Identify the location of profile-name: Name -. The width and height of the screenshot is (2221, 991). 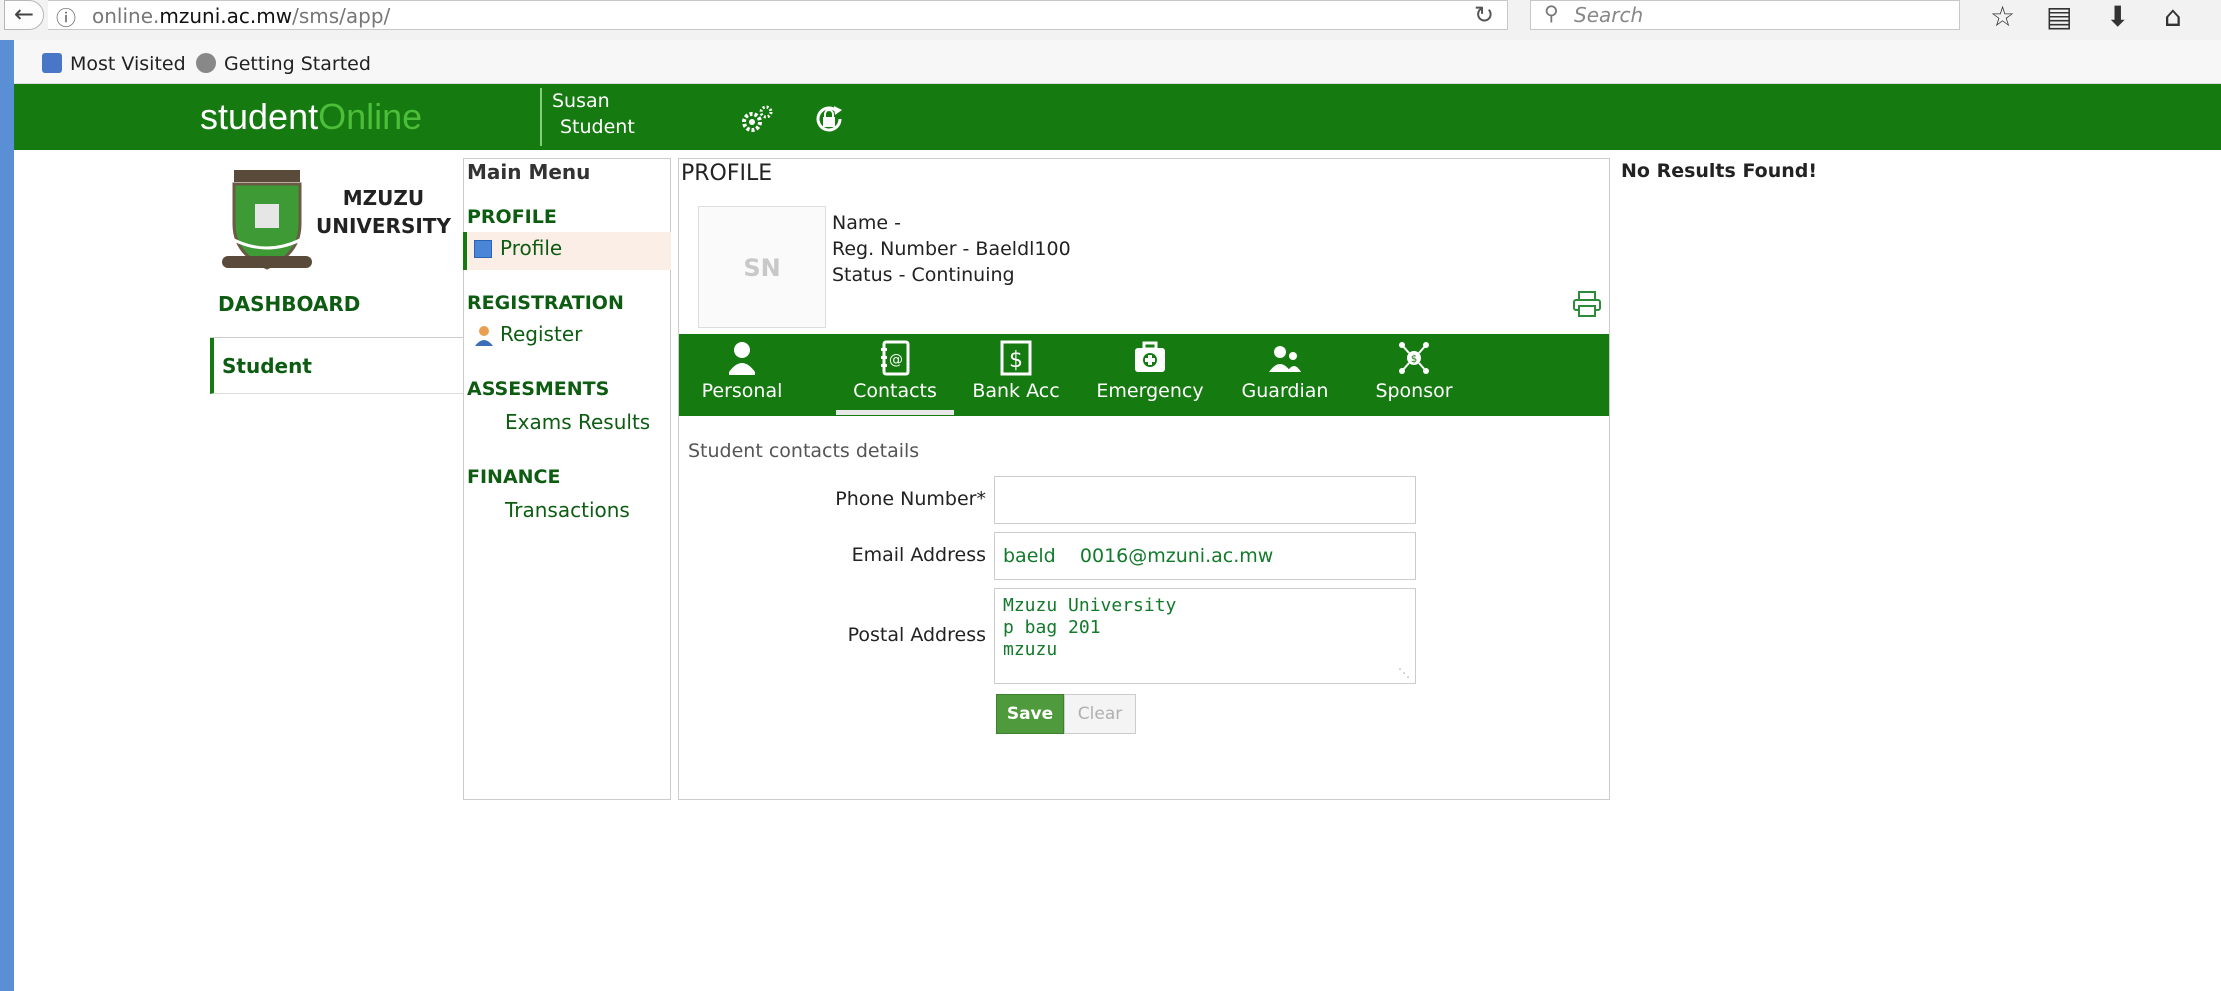
(866, 223).